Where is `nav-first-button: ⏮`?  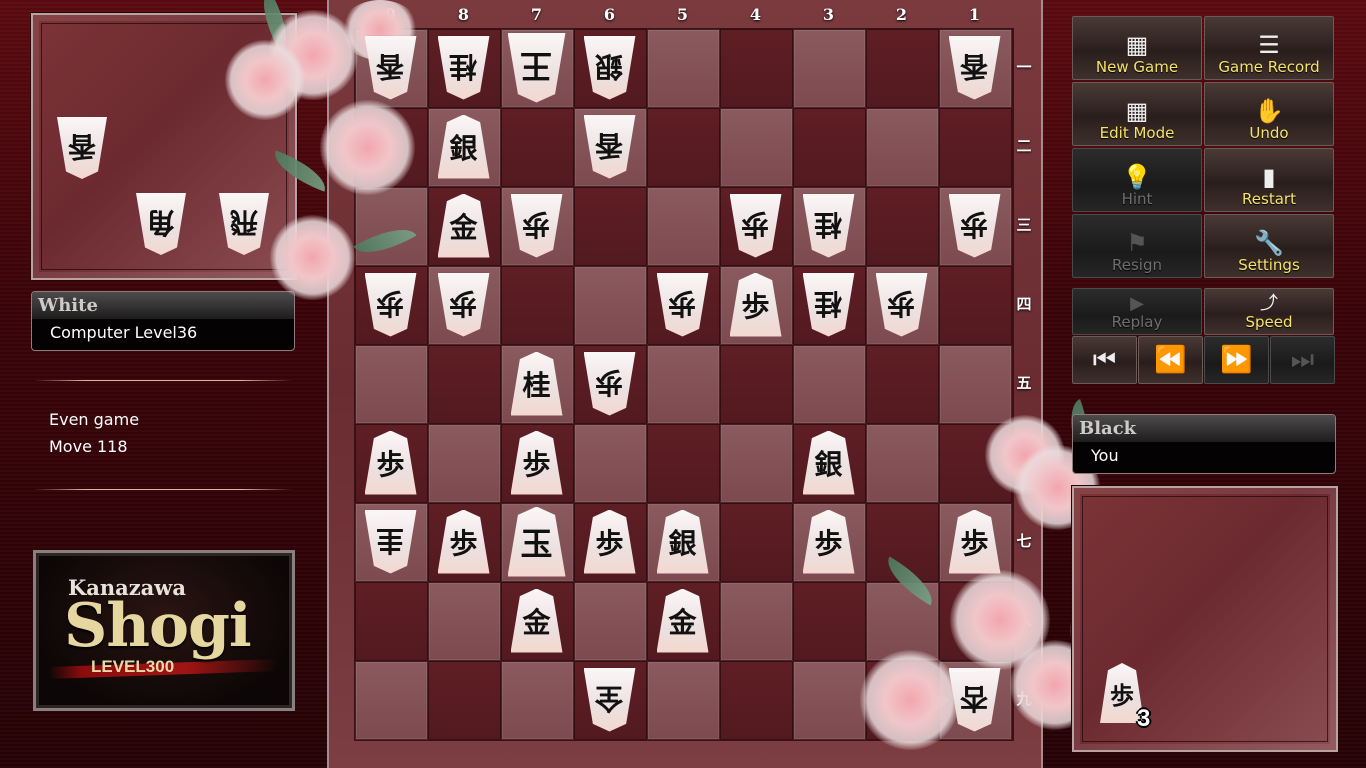
nav-first-button: ⏮ is located at coordinates (1104, 360).